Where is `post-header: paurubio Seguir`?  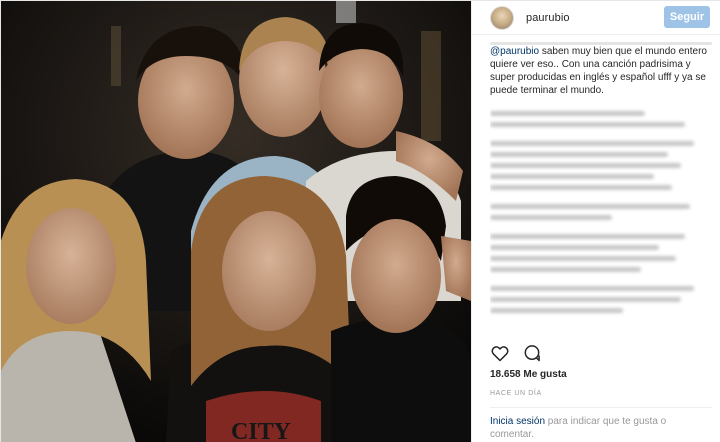 post-header: paurubio Seguir is located at coordinates (596, 18).